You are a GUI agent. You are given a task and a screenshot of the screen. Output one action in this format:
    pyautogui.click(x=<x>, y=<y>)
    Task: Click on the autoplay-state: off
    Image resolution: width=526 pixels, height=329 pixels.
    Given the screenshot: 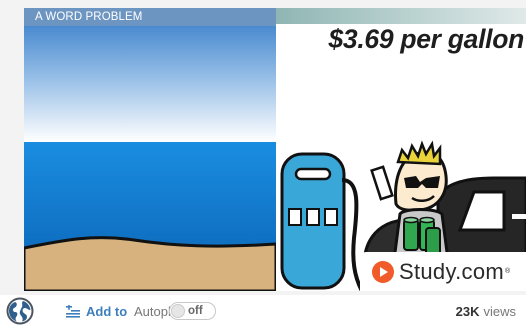 What is the action you would take?
    pyautogui.click(x=195, y=311)
    